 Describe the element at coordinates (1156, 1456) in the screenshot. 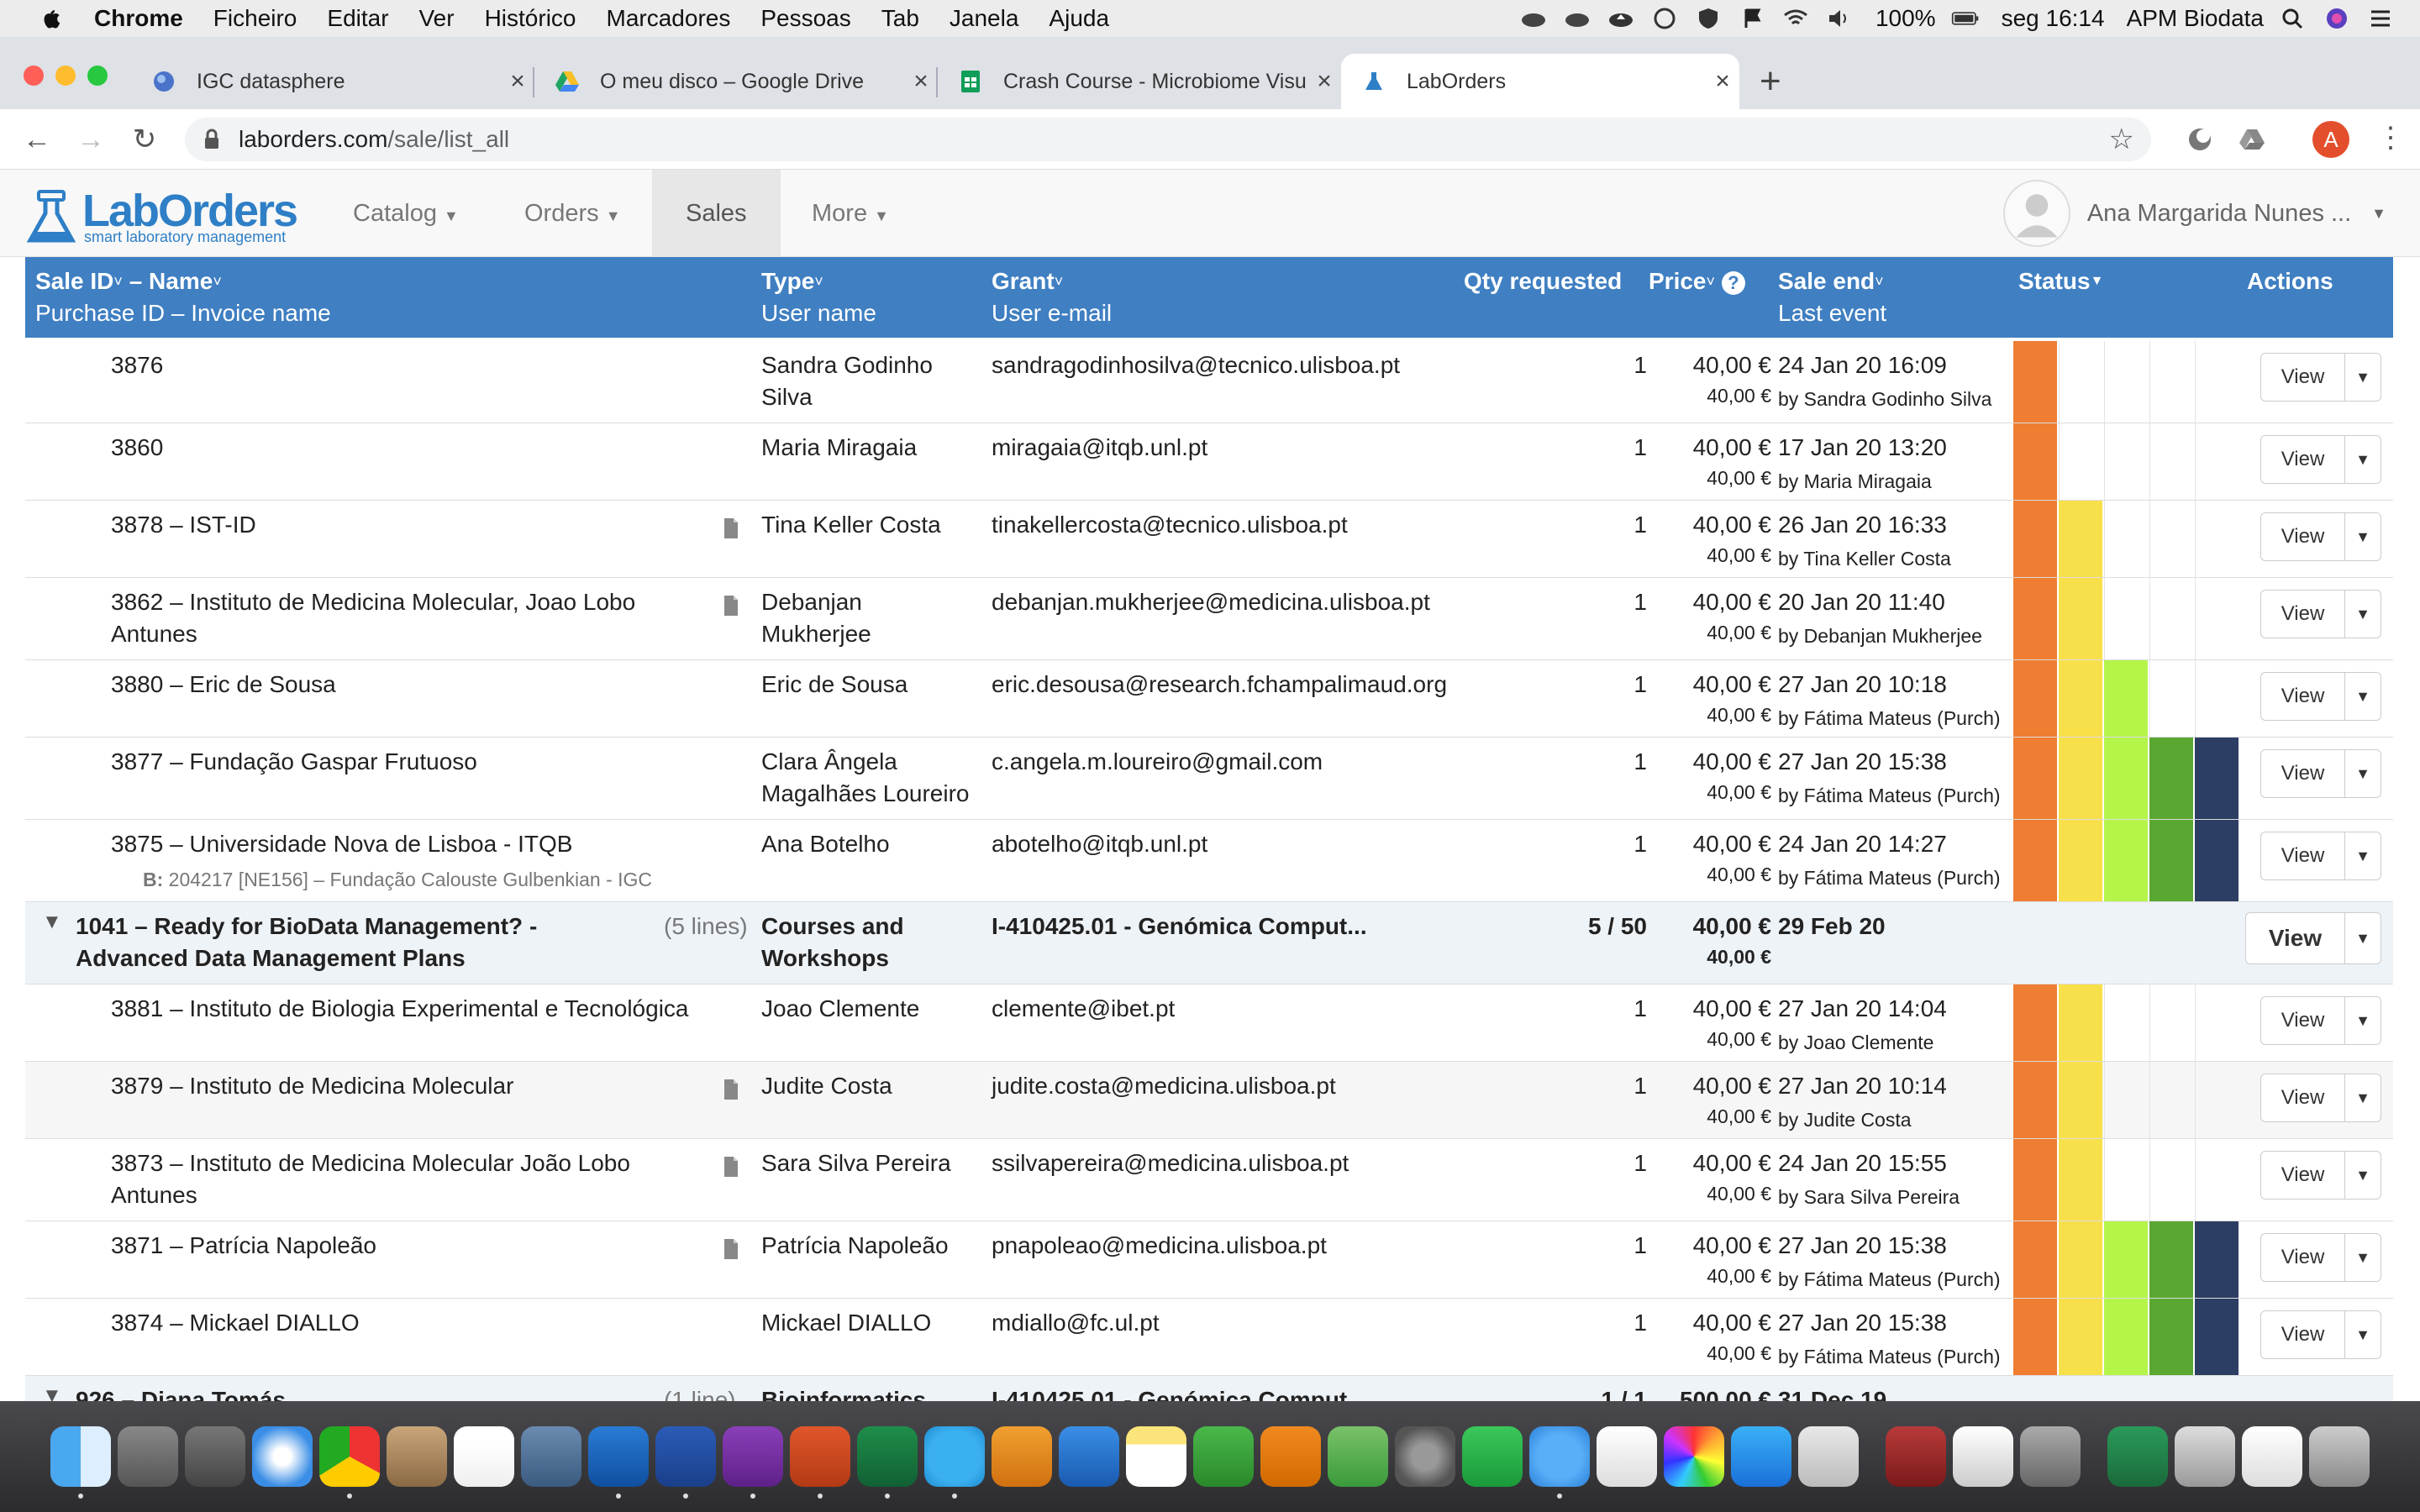

I see `notes-icon` at that location.